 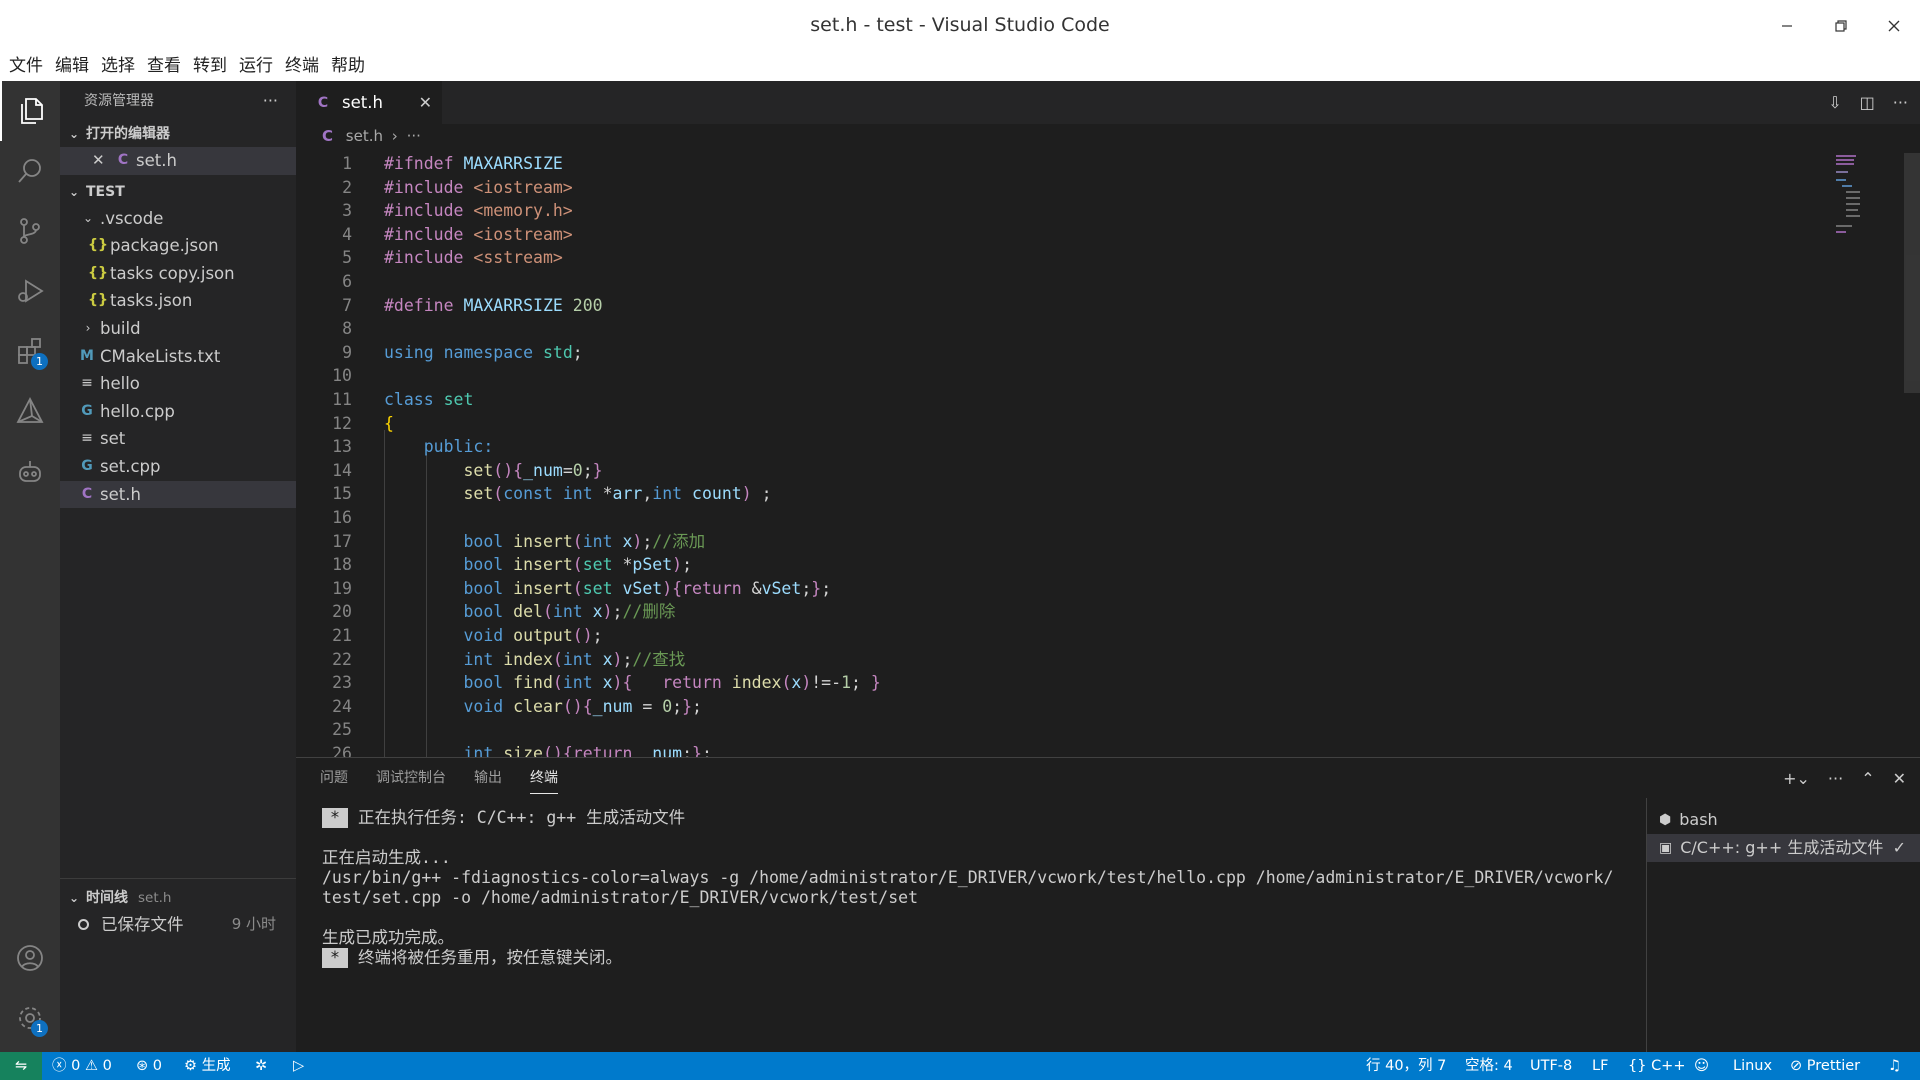 What do you see at coordinates (72, 66) in the screenshot?
I see `menu-edit: 编辑` at bounding box center [72, 66].